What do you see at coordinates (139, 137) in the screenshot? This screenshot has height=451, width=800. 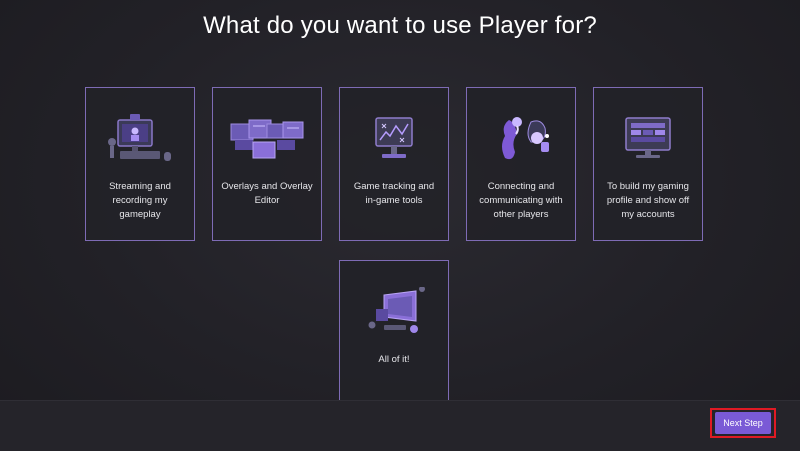 I see `streaming-setup-icon` at bounding box center [139, 137].